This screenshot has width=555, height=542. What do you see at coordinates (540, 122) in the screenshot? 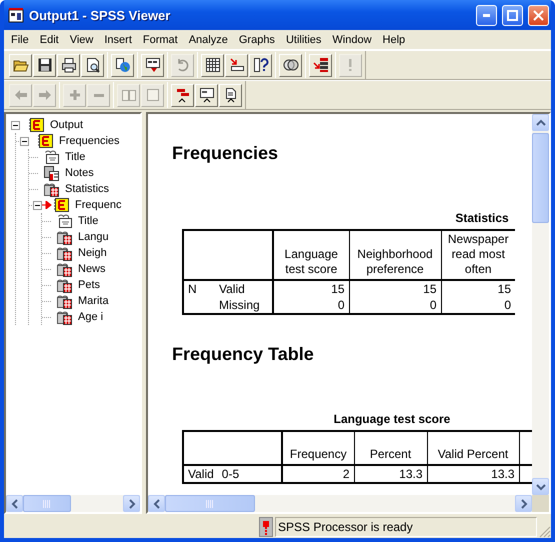
I see `scroll-up-button` at bounding box center [540, 122].